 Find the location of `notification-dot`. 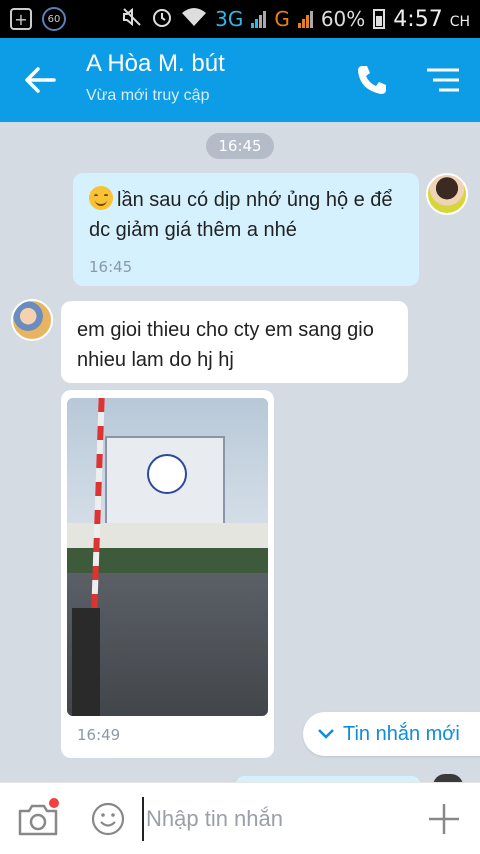

notification-dot is located at coordinates (54, 803).